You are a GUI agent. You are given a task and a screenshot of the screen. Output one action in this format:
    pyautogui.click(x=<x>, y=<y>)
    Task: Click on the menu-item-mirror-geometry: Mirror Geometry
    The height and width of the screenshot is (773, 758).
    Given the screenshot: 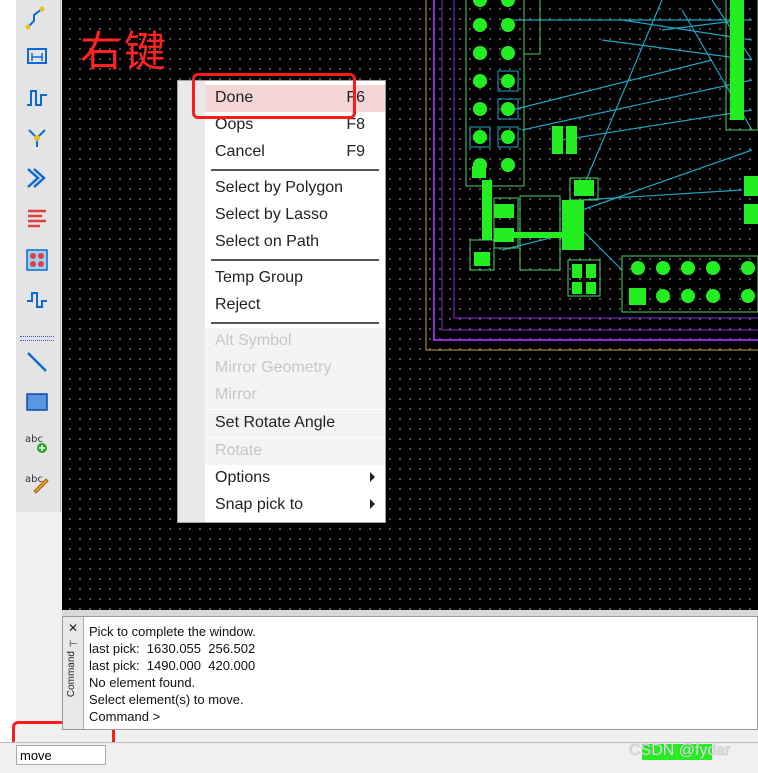 What is the action you would take?
    pyautogui.click(x=295, y=368)
    